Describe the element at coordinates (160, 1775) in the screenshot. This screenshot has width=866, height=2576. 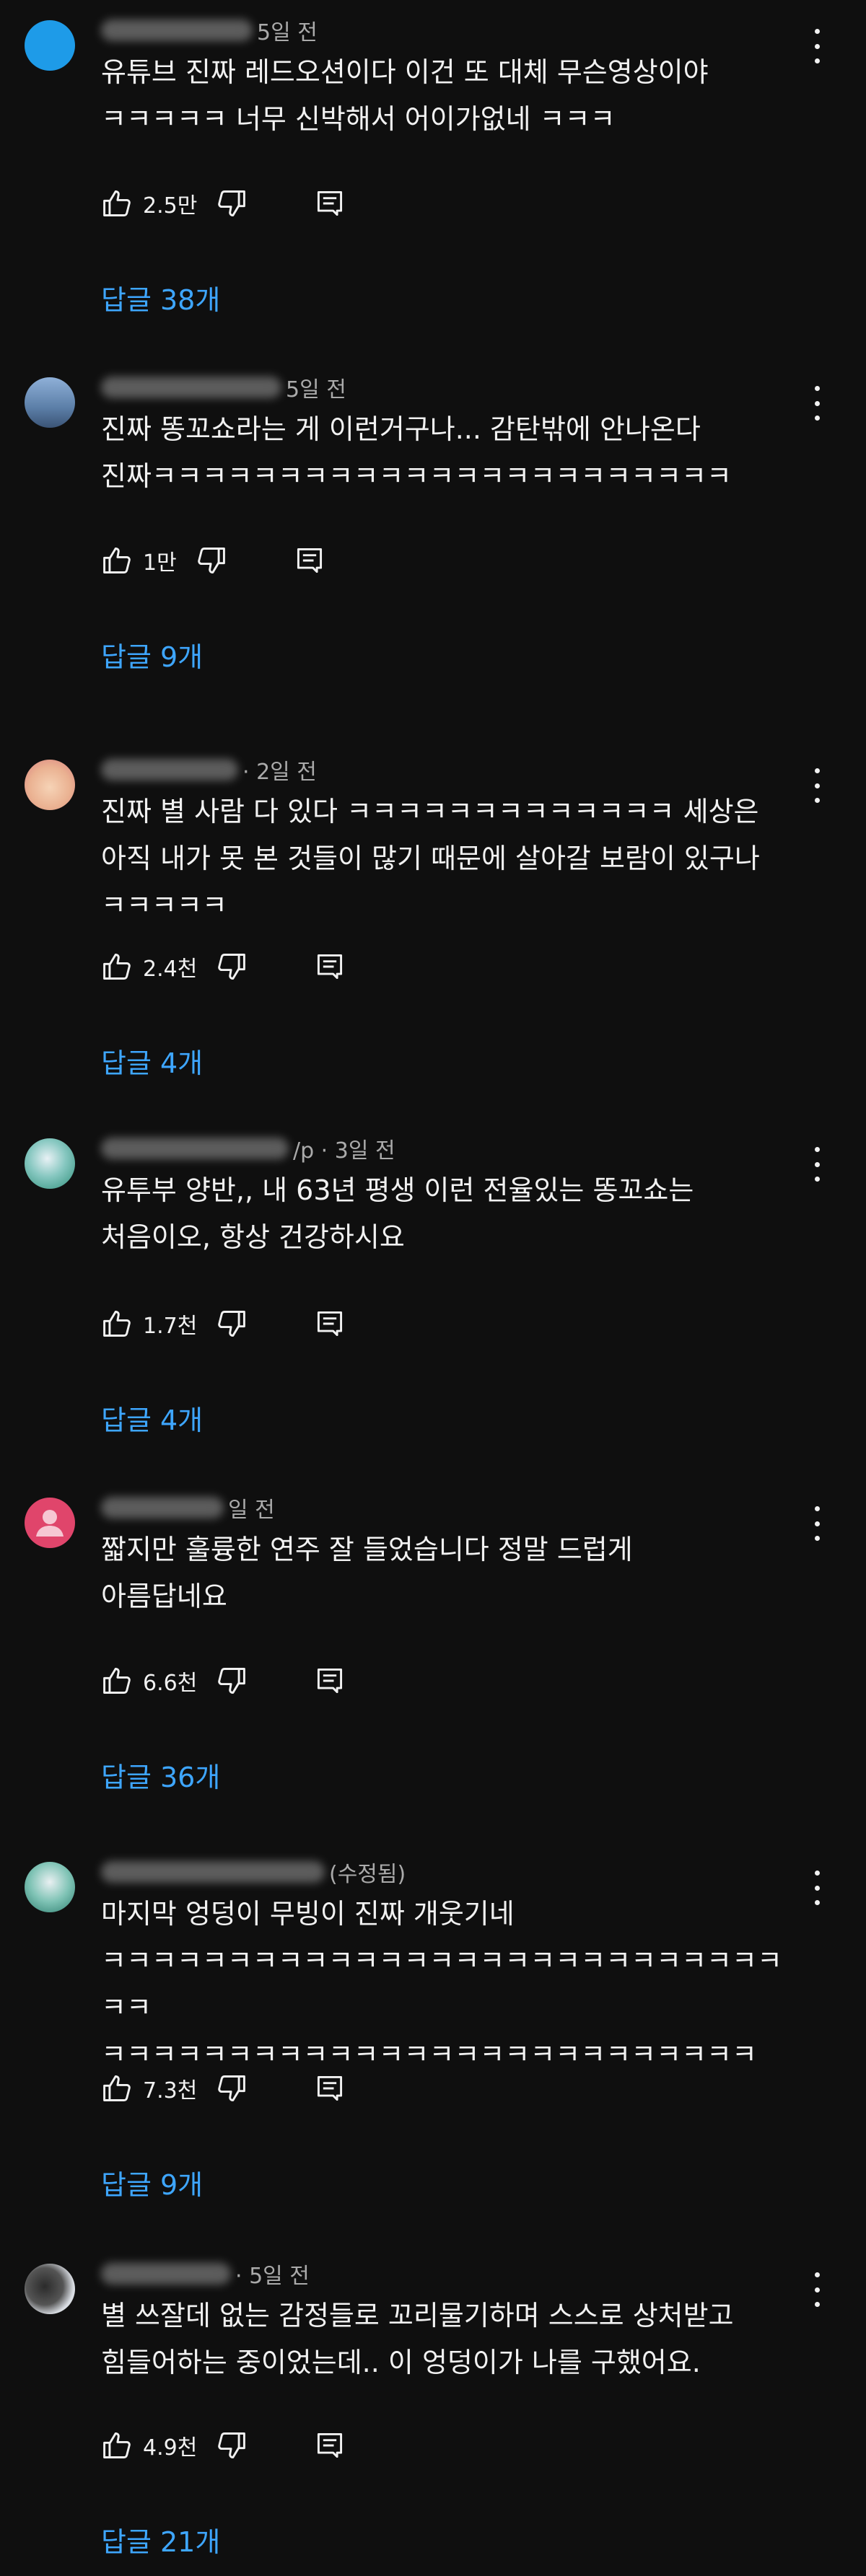
I see `view-replies-button: 답글 36개` at that location.